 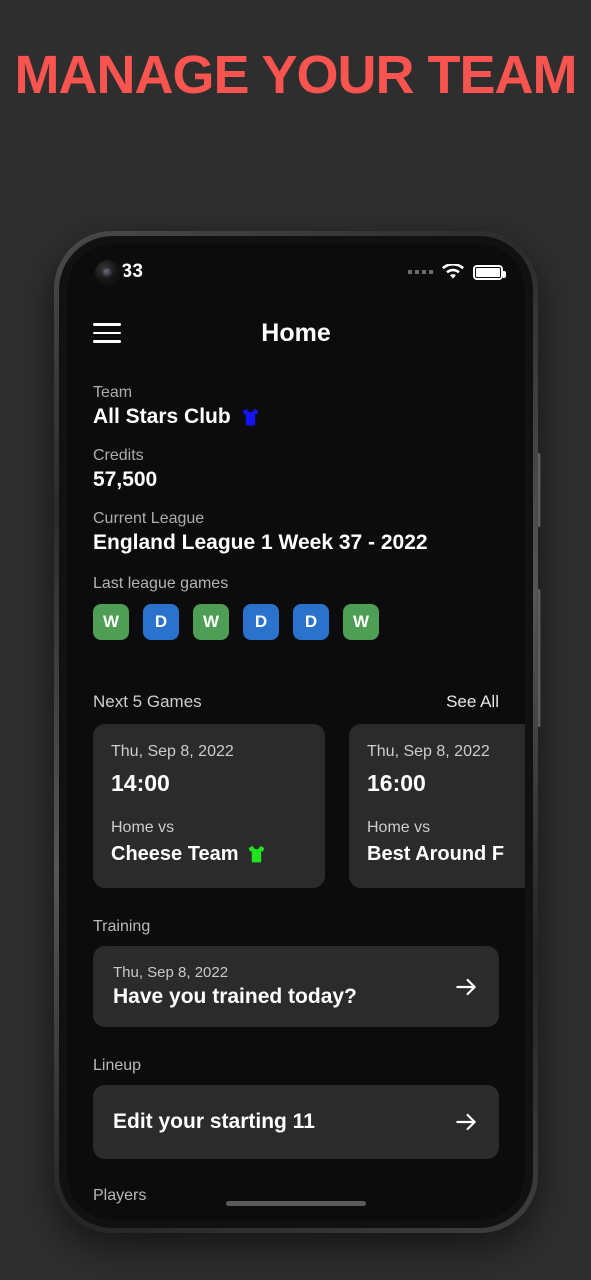 I want to click on game-time: 14:00, so click(x=140, y=783).